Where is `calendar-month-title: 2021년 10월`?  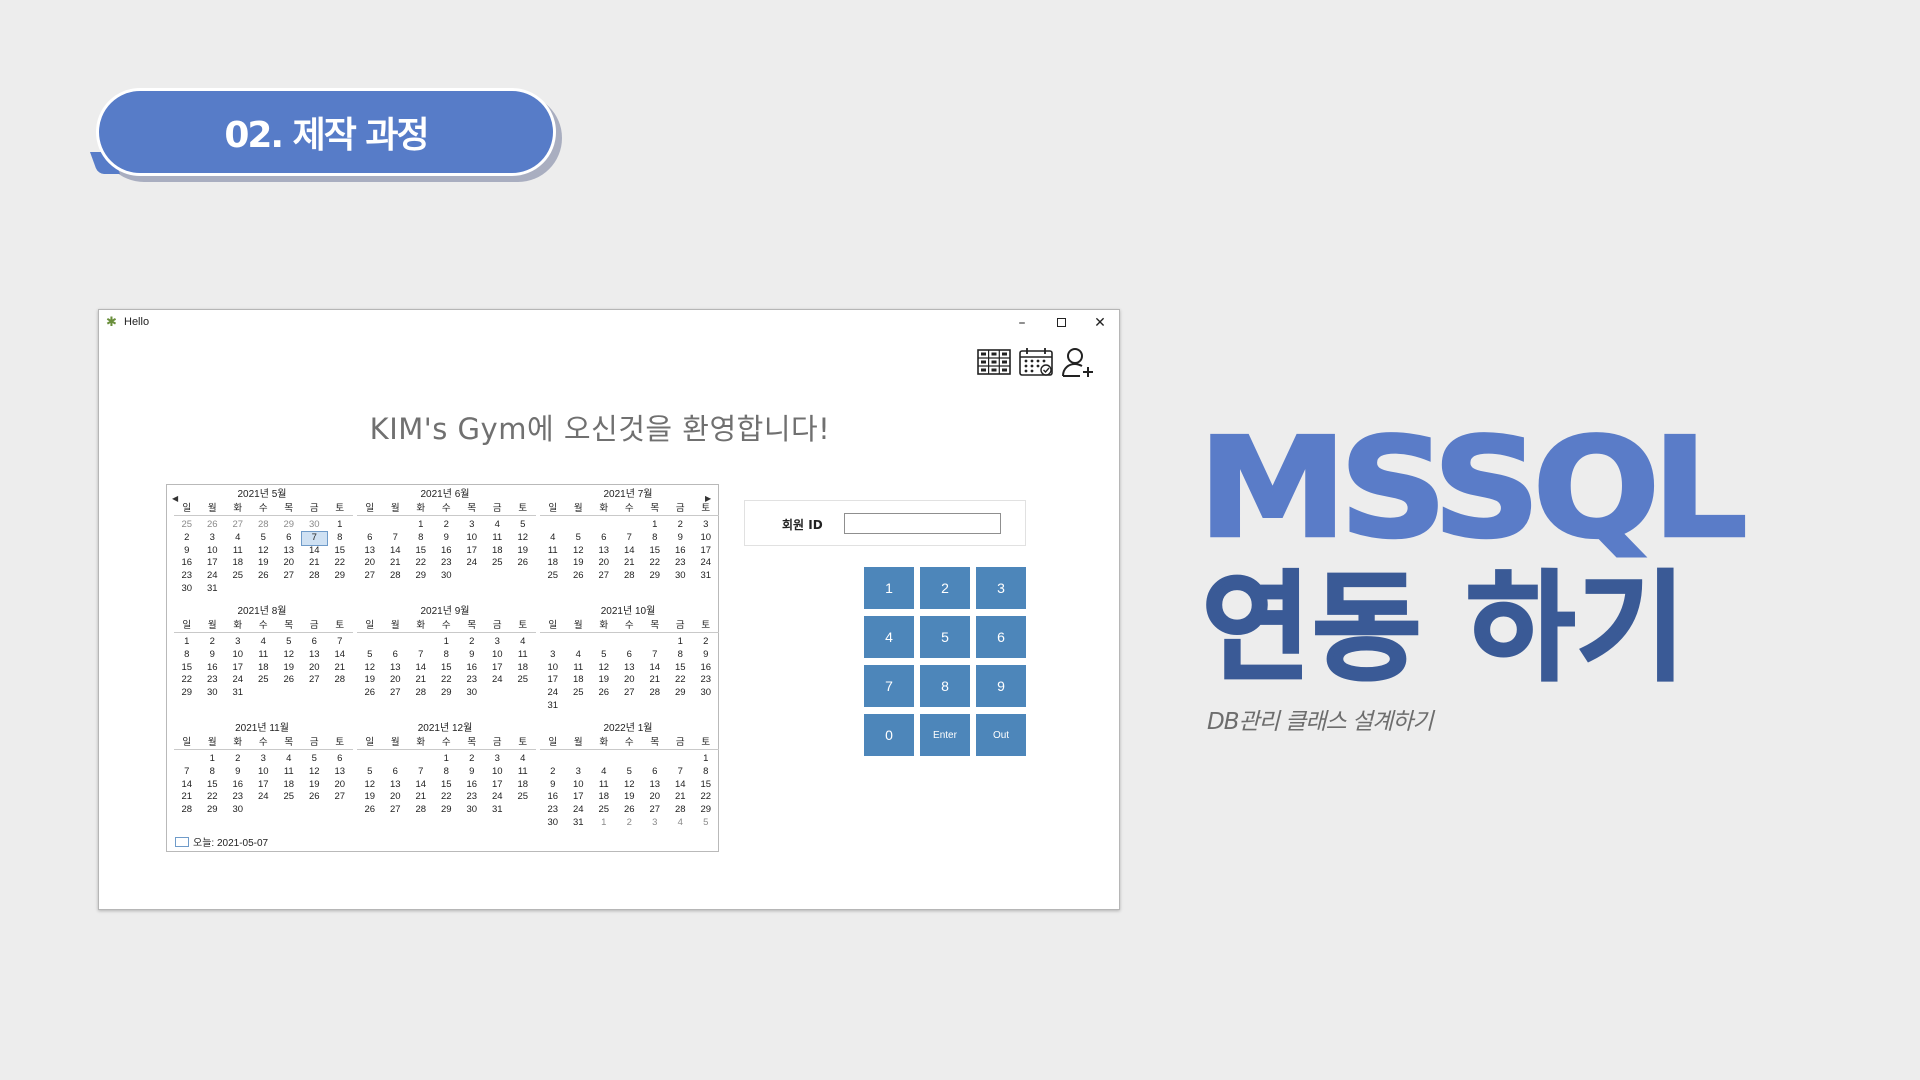
calendar-month-title: 2021년 10월 is located at coordinates (628, 612).